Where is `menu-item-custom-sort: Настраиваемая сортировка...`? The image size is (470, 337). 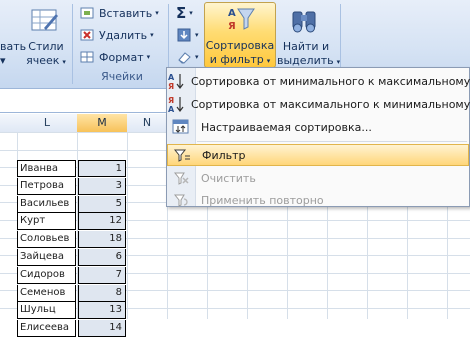
menu-item-custom-sort: Настраиваемая сортировка... is located at coordinates (318, 127).